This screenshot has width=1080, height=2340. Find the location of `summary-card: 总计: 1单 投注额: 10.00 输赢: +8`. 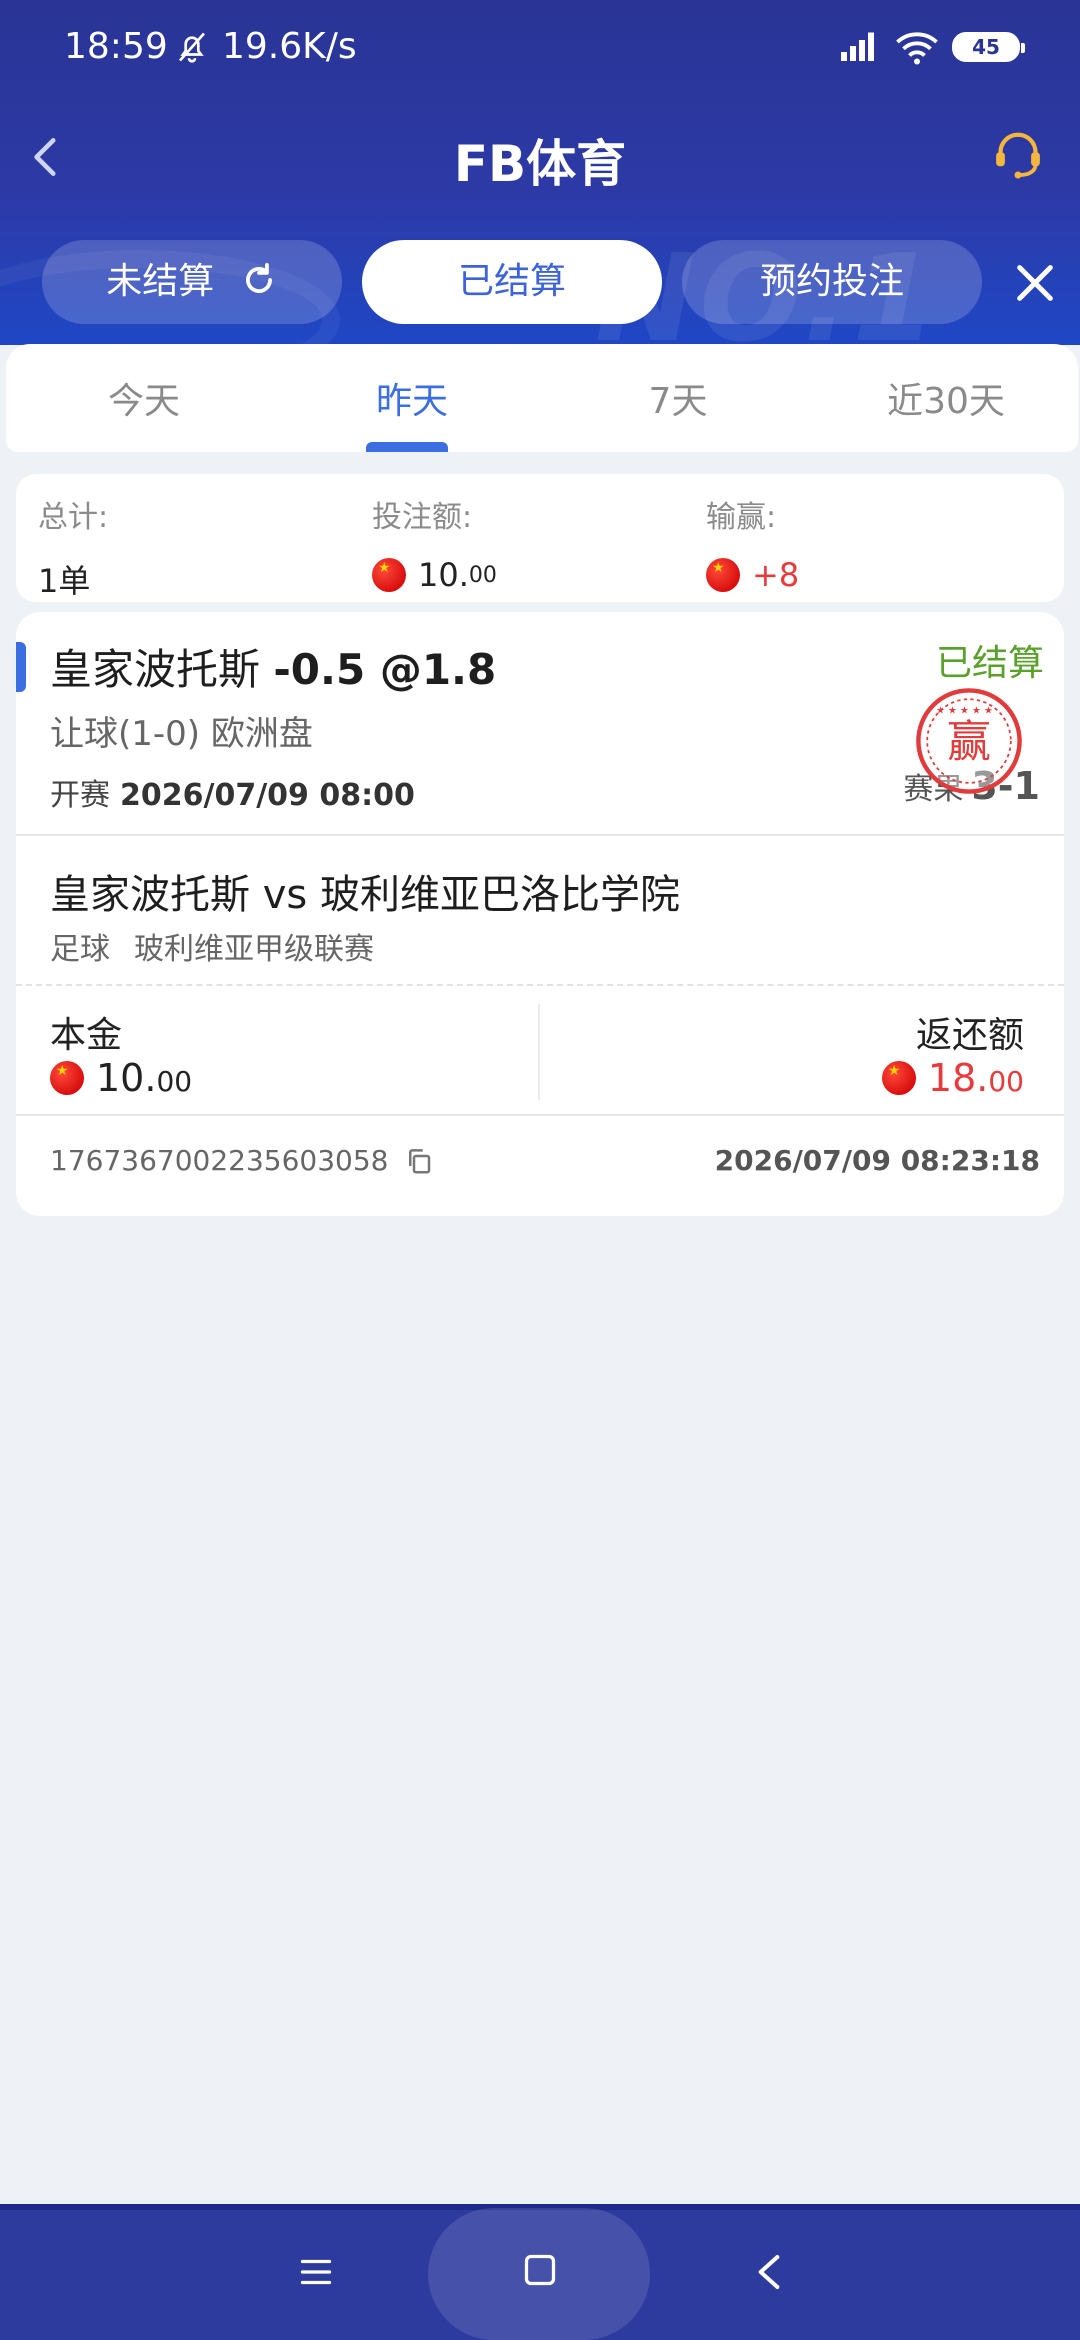

summary-card: 总计: 1单 投注额: 10.00 输赢: +8 is located at coordinates (540, 538).